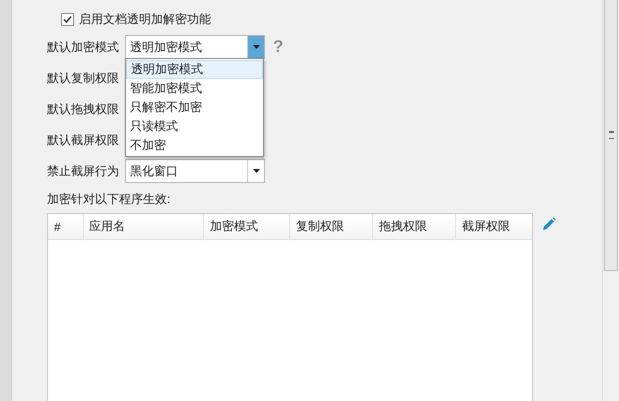  Describe the element at coordinates (109, 199) in the screenshot. I see `table-caption: 加密针对以下程序生效:` at that location.